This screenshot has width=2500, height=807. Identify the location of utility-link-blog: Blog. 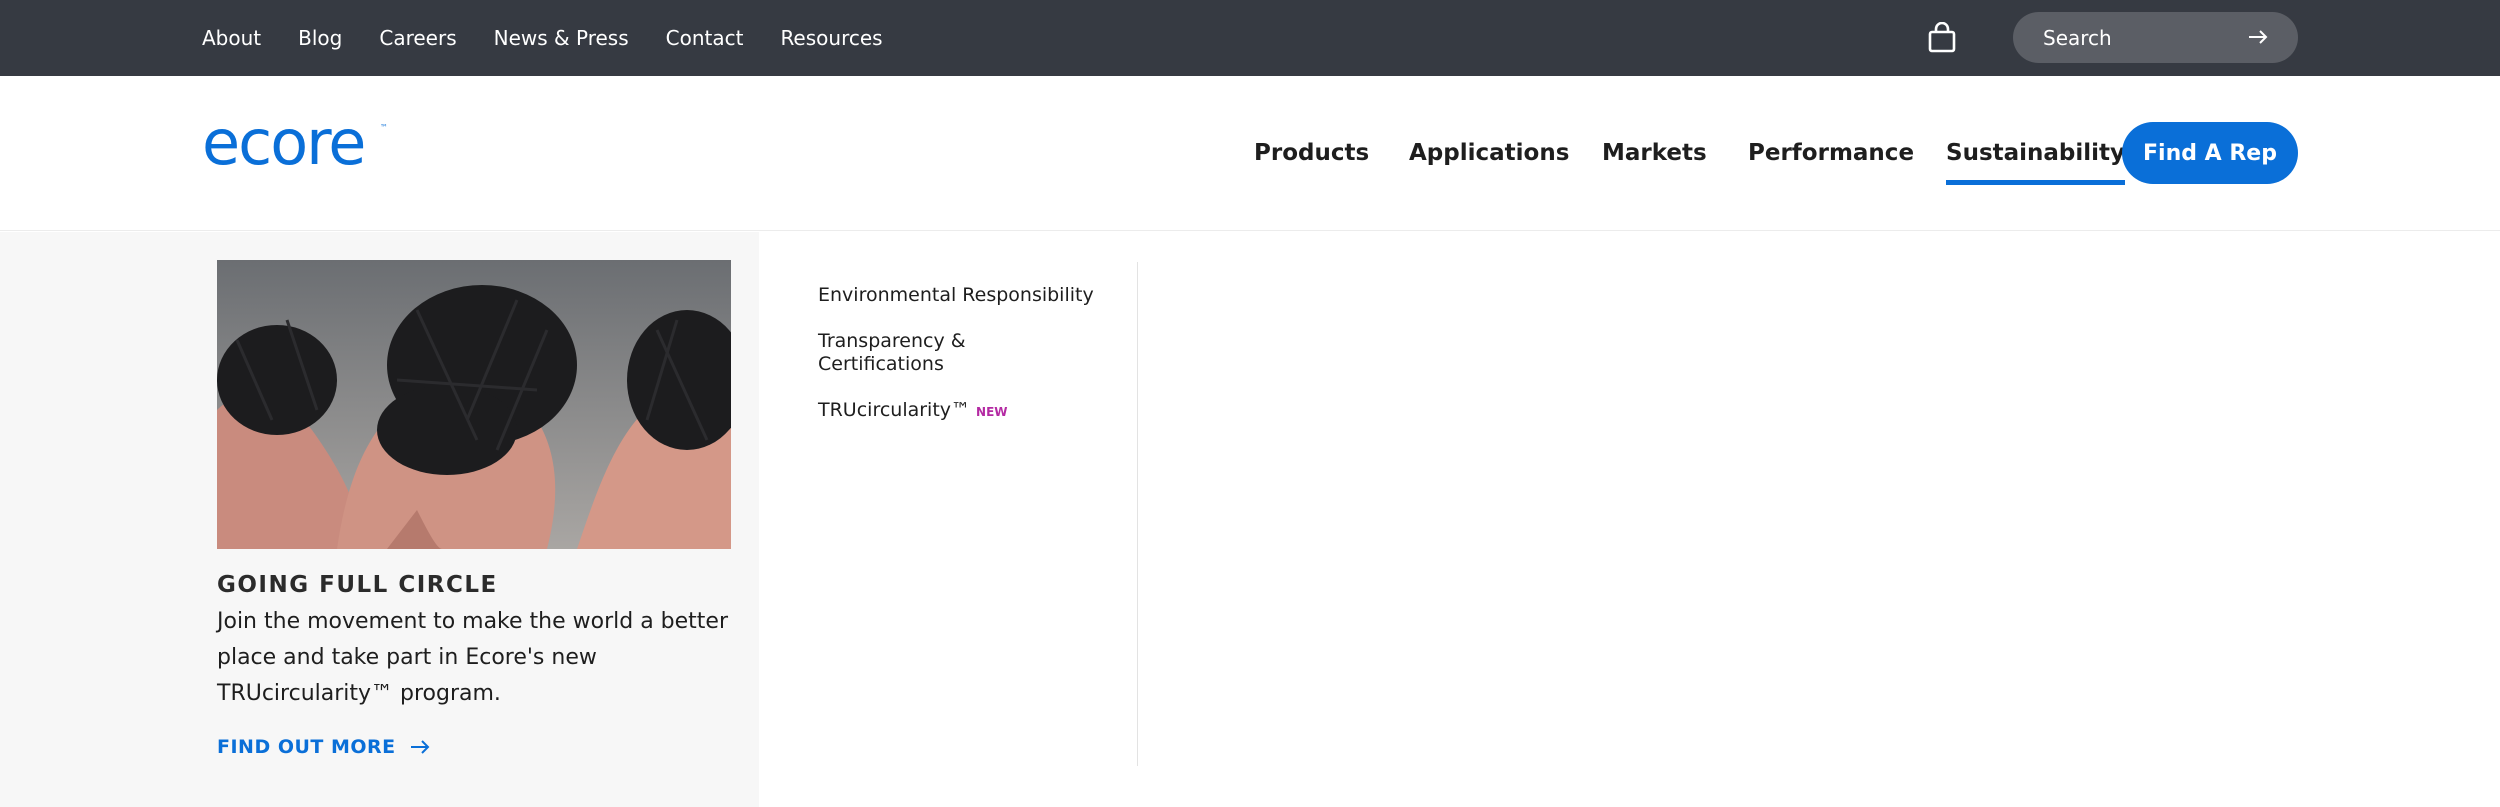
(320, 38).